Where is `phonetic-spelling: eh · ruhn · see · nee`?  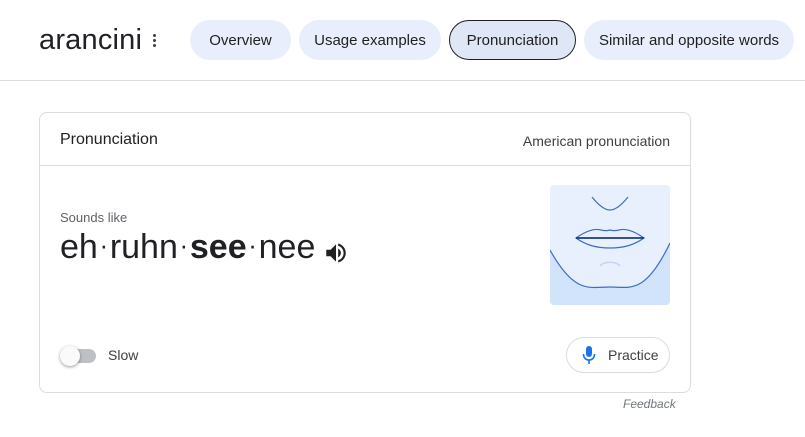 phonetic-spelling: eh · ruhn · see · nee is located at coordinates (204, 247).